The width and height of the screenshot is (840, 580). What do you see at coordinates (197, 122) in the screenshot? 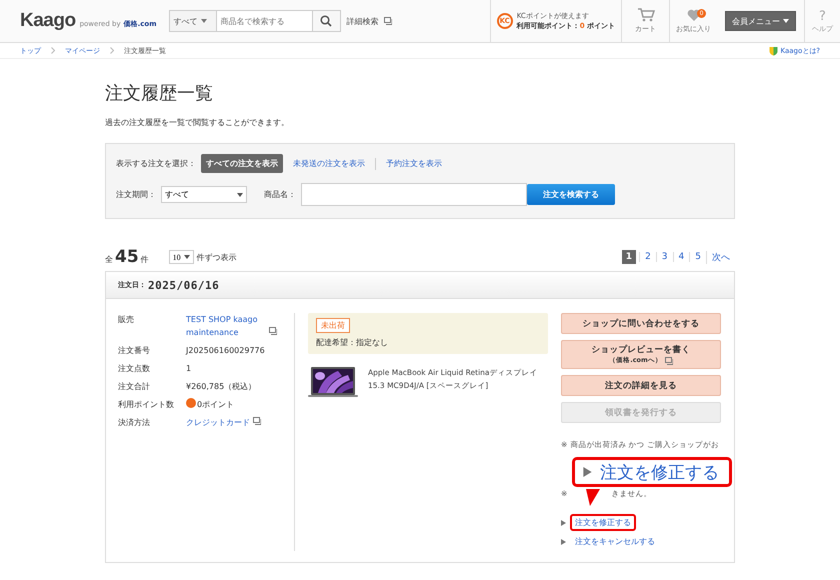
I see `page-subtitle: 過去の注文履歴を一覧で閲覧することができます。` at bounding box center [197, 122].